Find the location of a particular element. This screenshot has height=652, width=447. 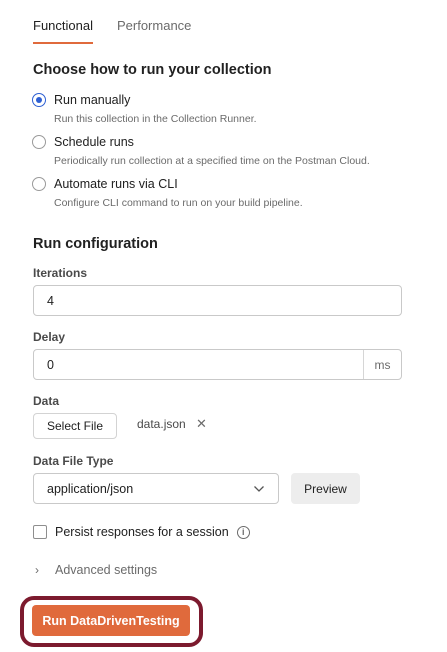

data-file-type-value: application/json is located at coordinates (90, 488).